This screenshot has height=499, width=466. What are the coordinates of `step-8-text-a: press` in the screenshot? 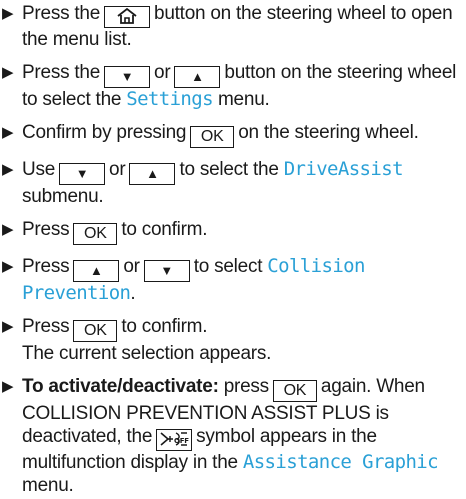 It's located at (246, 386).